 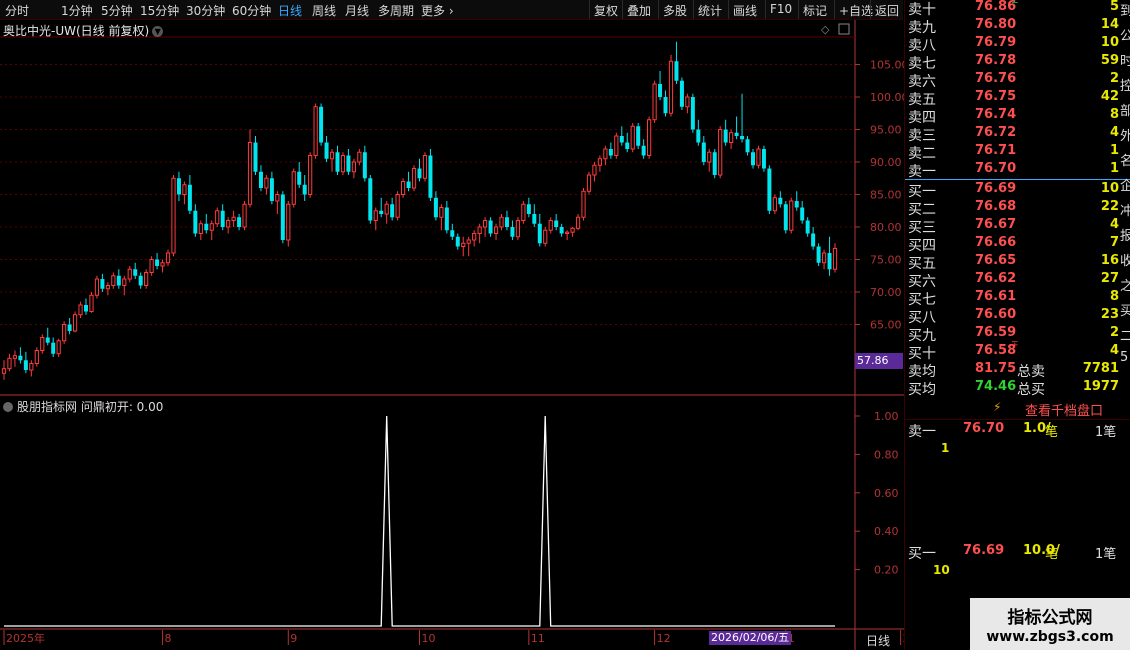 I want to click on side-strip-char: 5, so click(x=1124, y=357).